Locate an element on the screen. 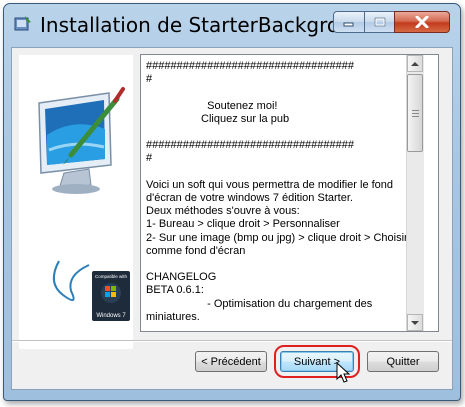  footer-separator is located at coordinates (232, 341).